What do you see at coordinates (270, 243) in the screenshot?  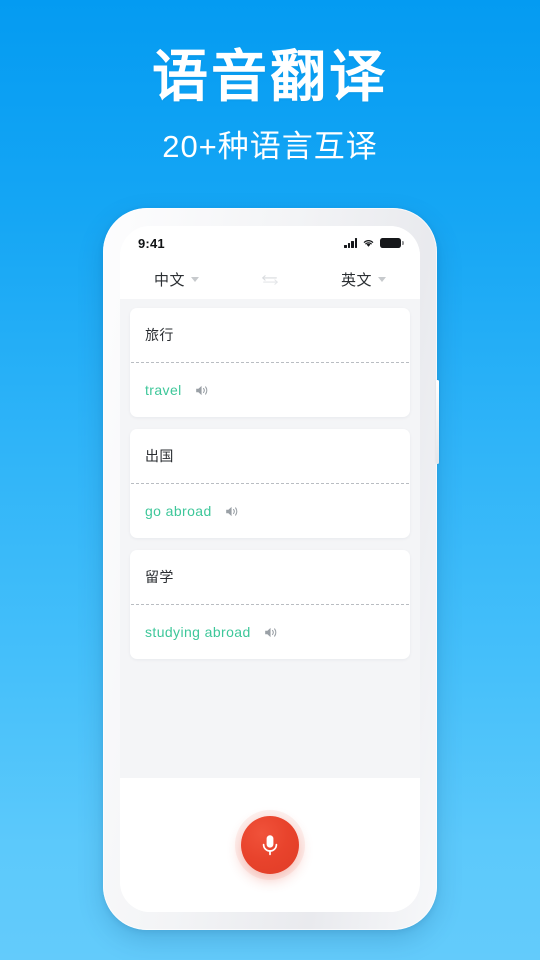 I see `status-bar: 9:41` at bounding box center [270, 243].